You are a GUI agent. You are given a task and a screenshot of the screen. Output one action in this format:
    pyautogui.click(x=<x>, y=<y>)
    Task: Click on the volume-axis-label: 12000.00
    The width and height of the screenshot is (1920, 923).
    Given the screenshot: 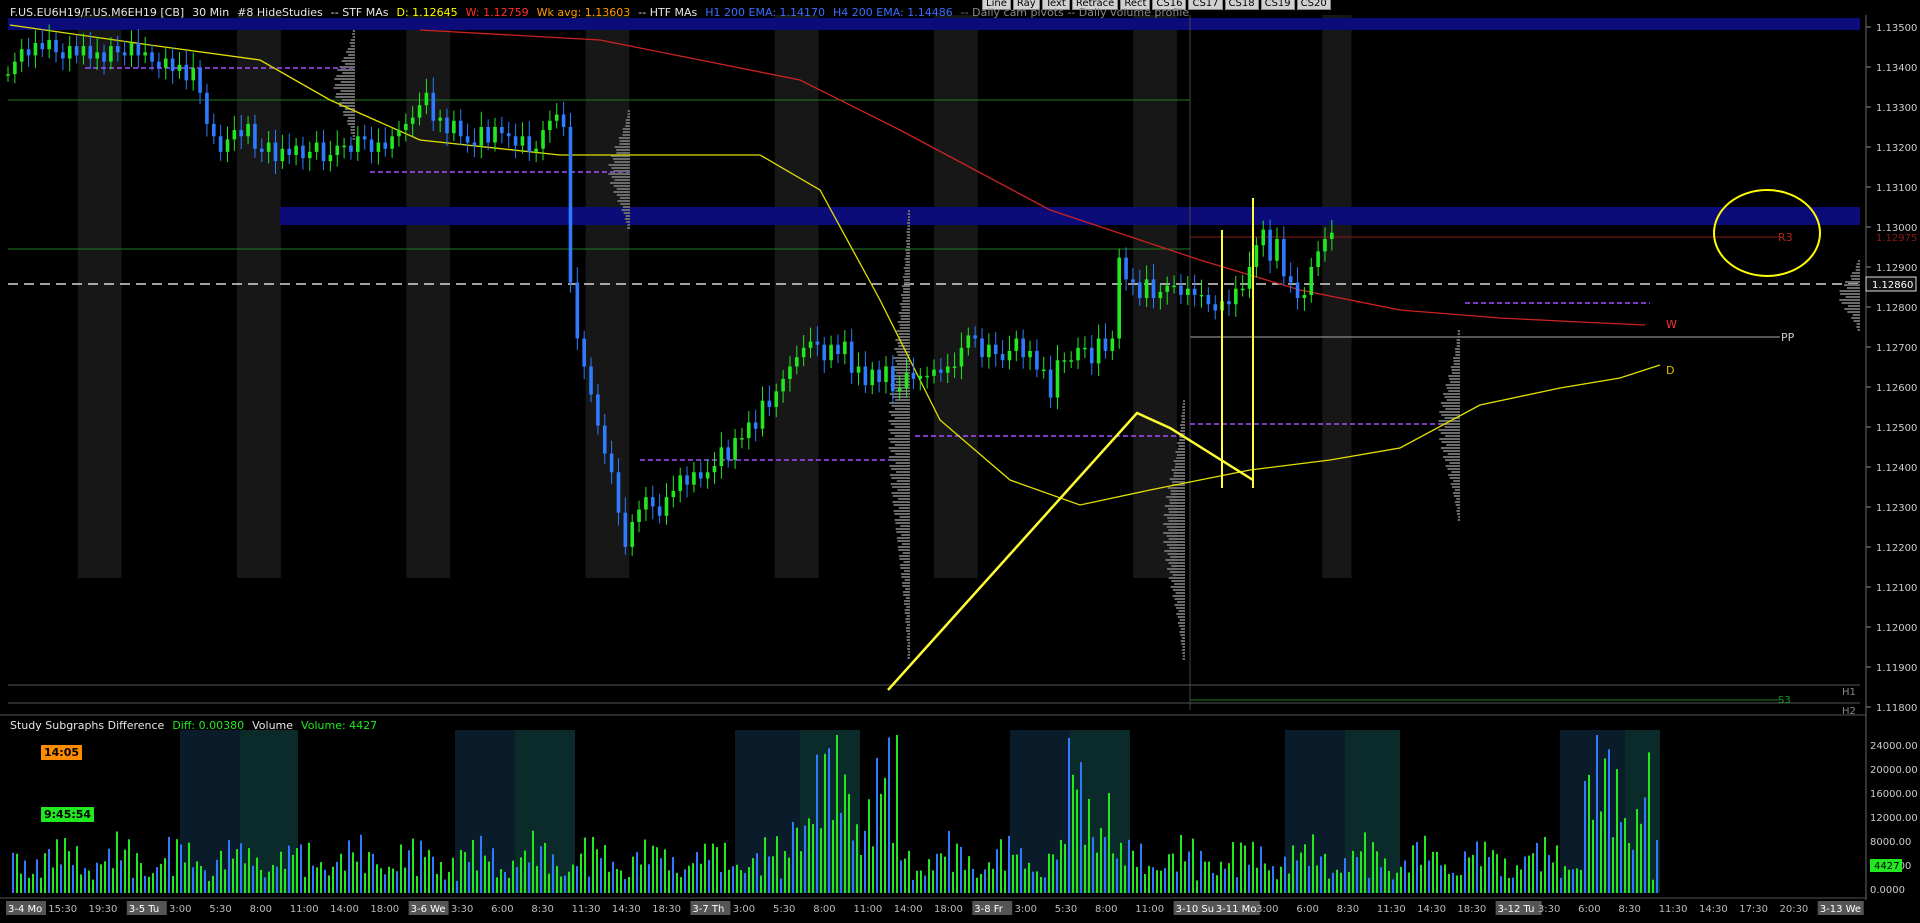 What is the action you would take?
    pyautogui.click(x=1894, y=818)
    